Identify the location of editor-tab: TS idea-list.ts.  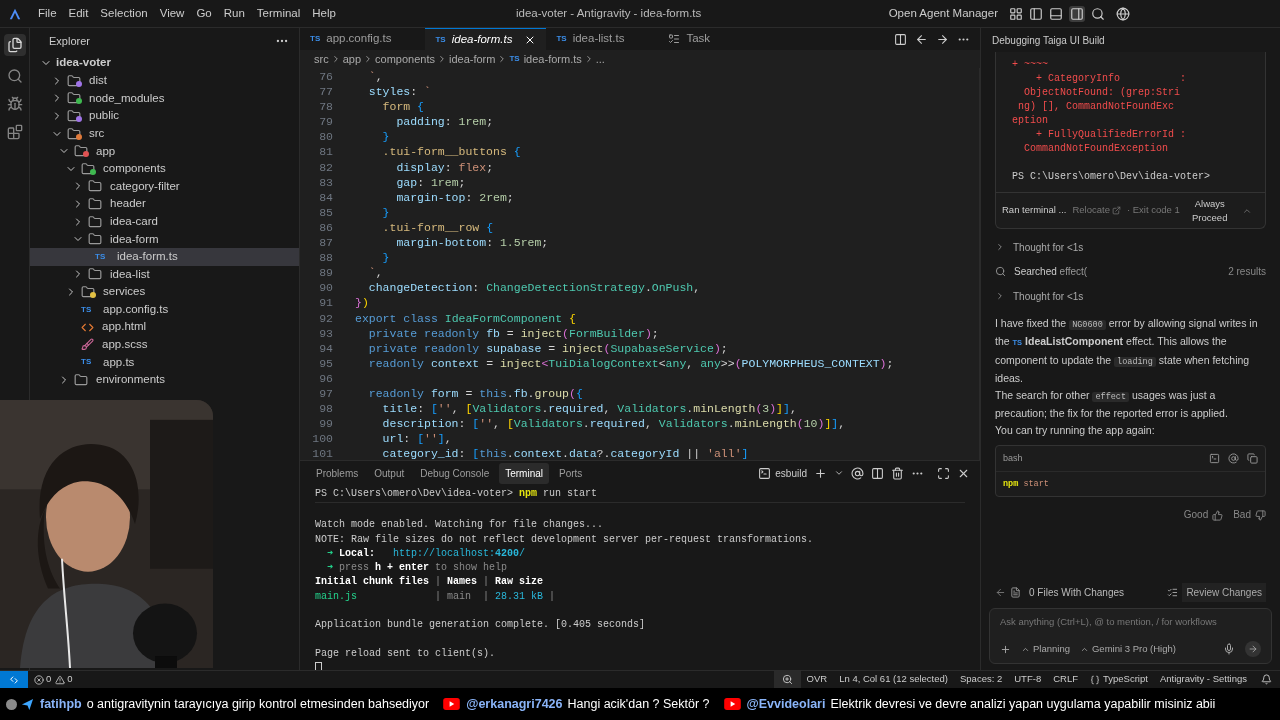
(602, 39).